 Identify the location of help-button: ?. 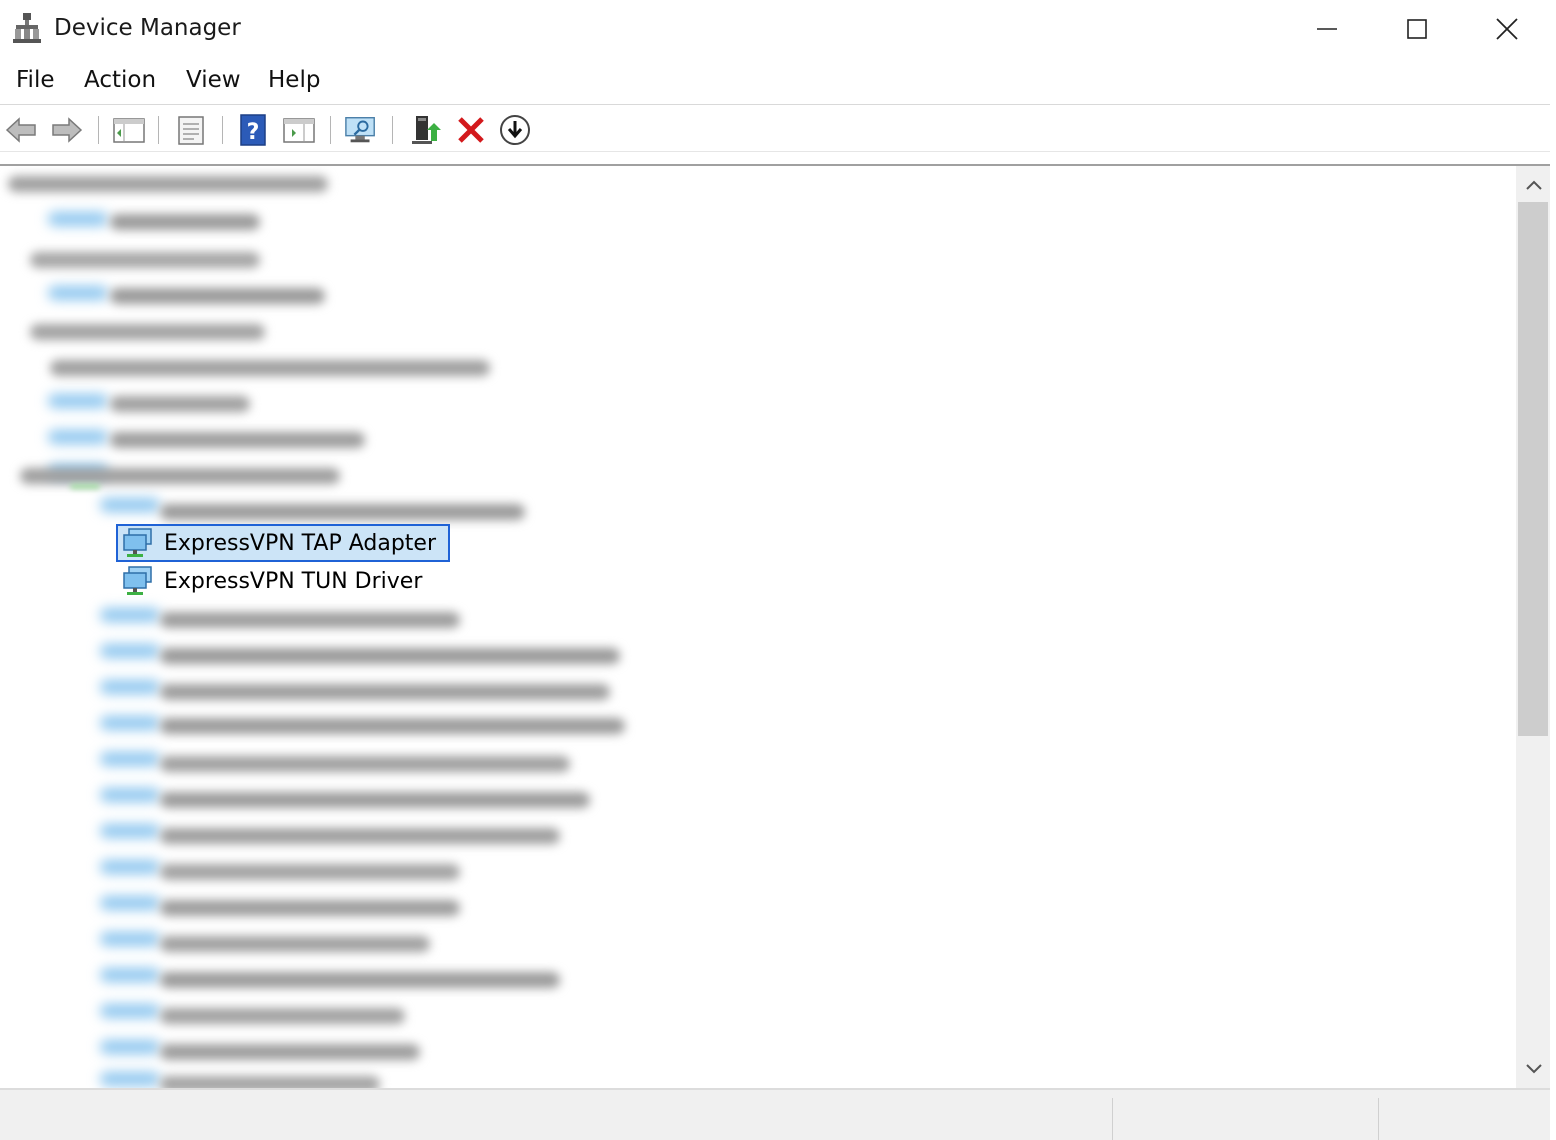
(253, 130).